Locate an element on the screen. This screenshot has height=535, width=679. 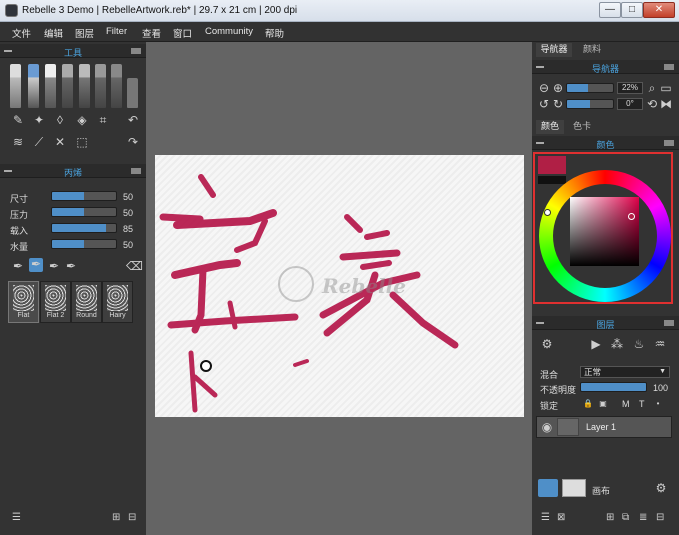
zoom-out-icon: ⊖ is located at coordinates (544, 88).